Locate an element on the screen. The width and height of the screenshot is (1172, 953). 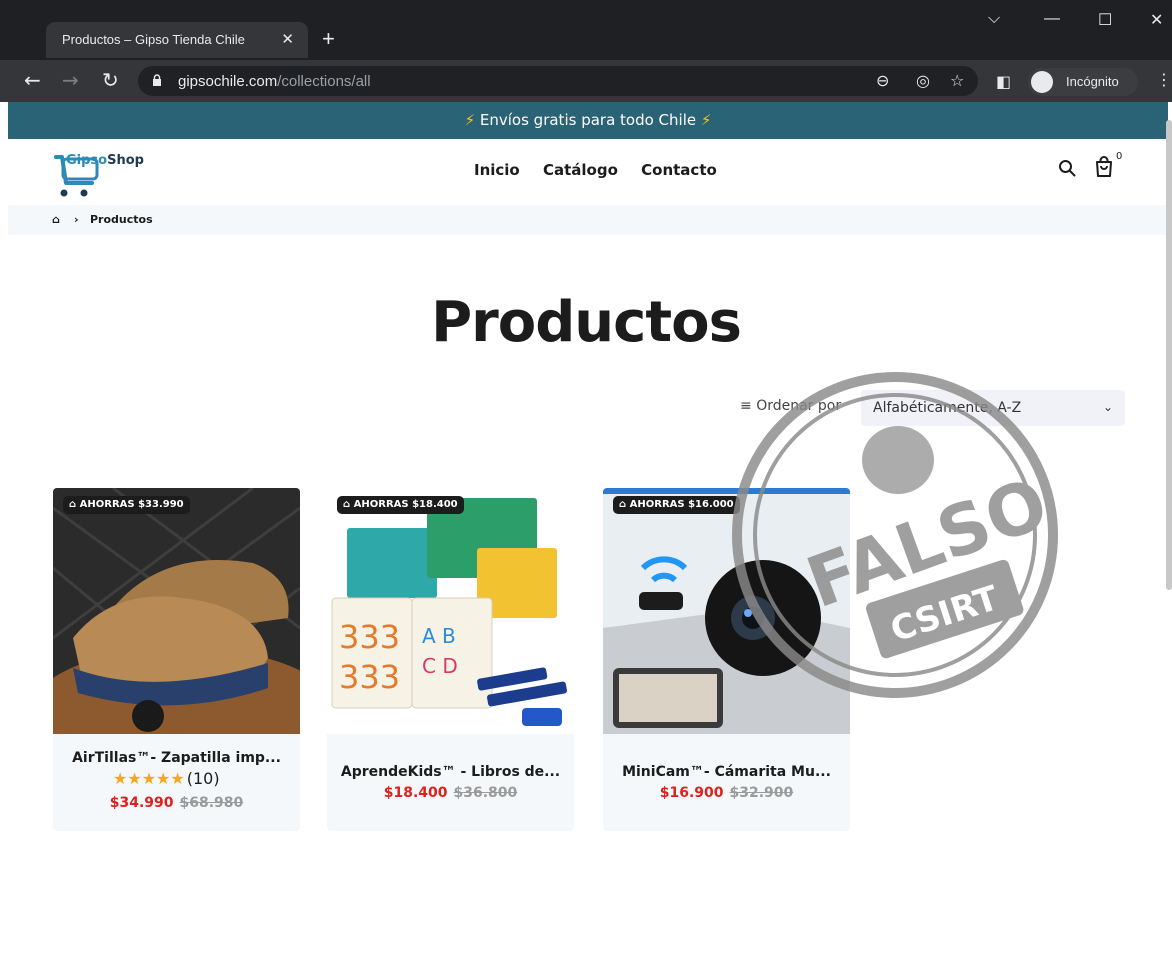
reload-icon: ↻ is located at coordinates (110, 80).